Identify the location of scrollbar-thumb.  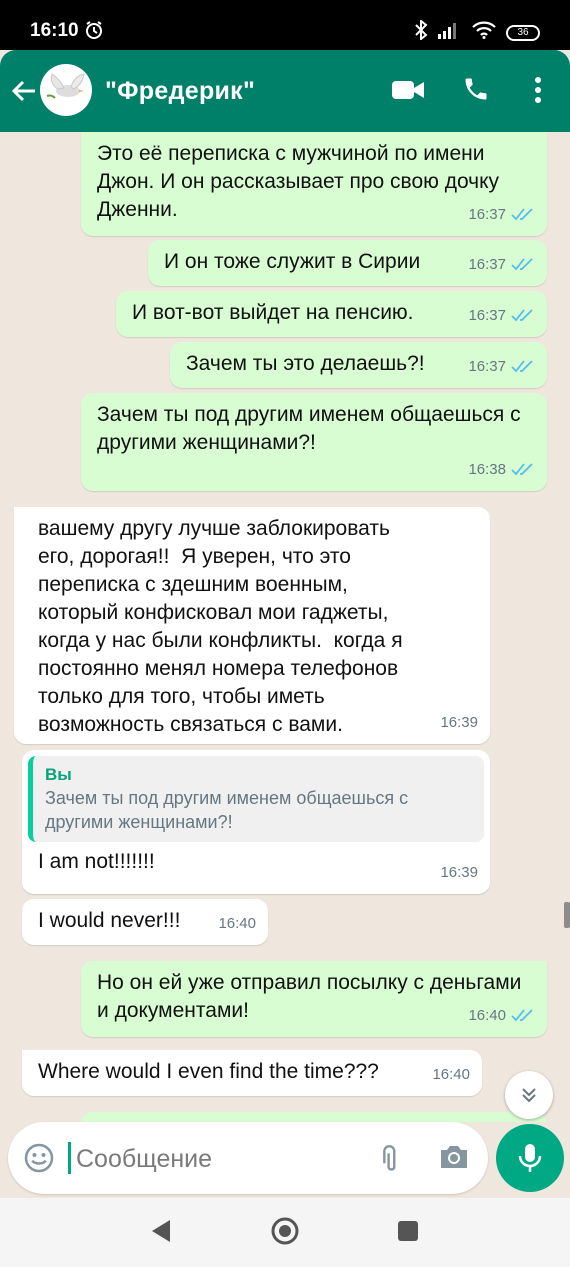
(567, 915).